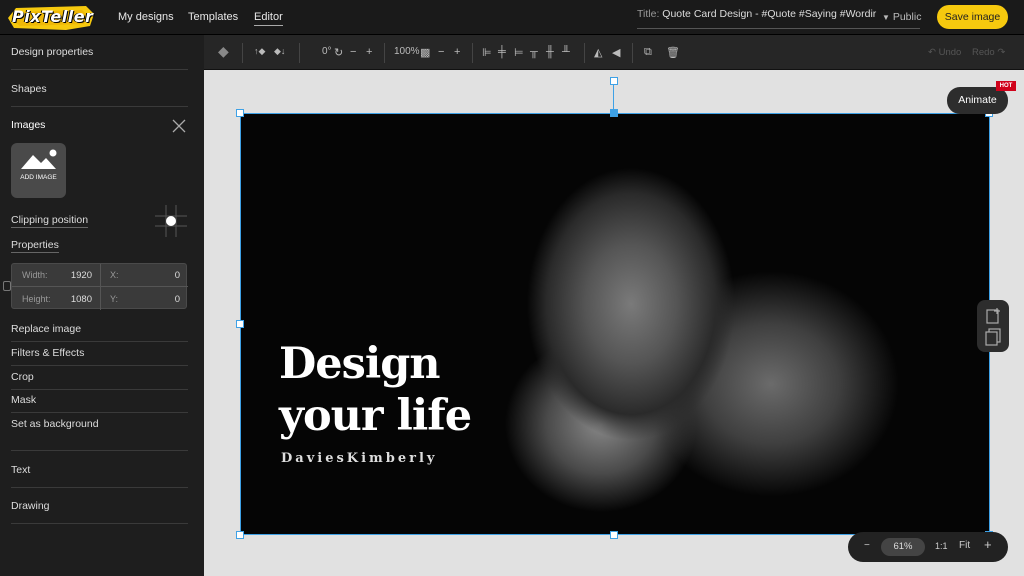  What do you see at coordinates (36, 299) in the screenshot?
I see `height-label: Height:` at bounding box center [36, 299].